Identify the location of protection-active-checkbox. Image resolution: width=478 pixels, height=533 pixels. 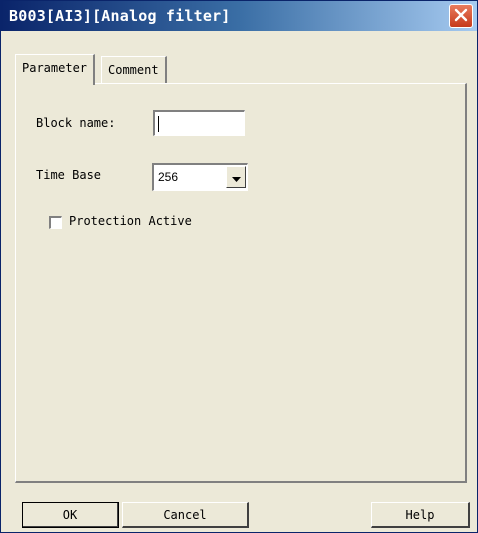
(55, 222).